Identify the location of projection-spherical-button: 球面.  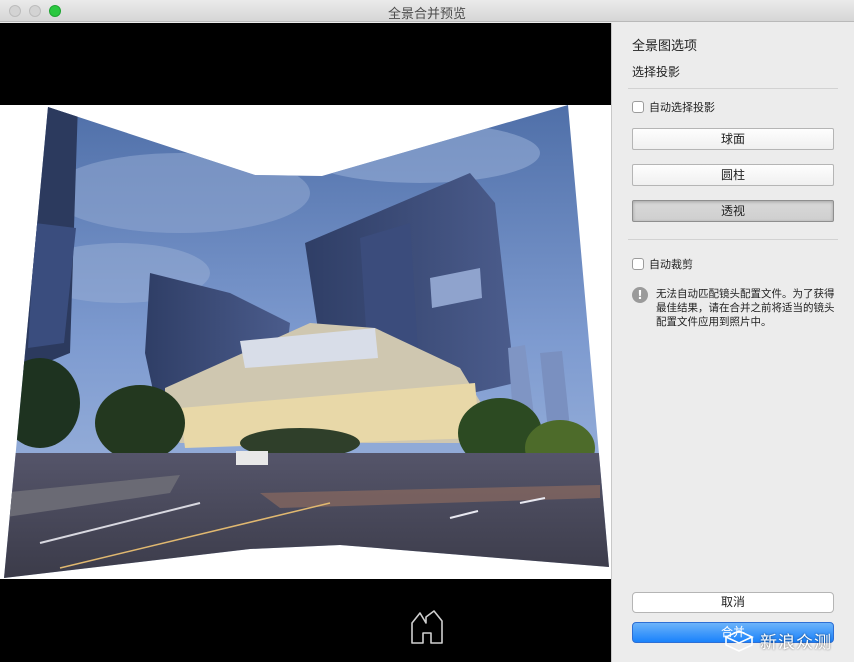
(733, 139).